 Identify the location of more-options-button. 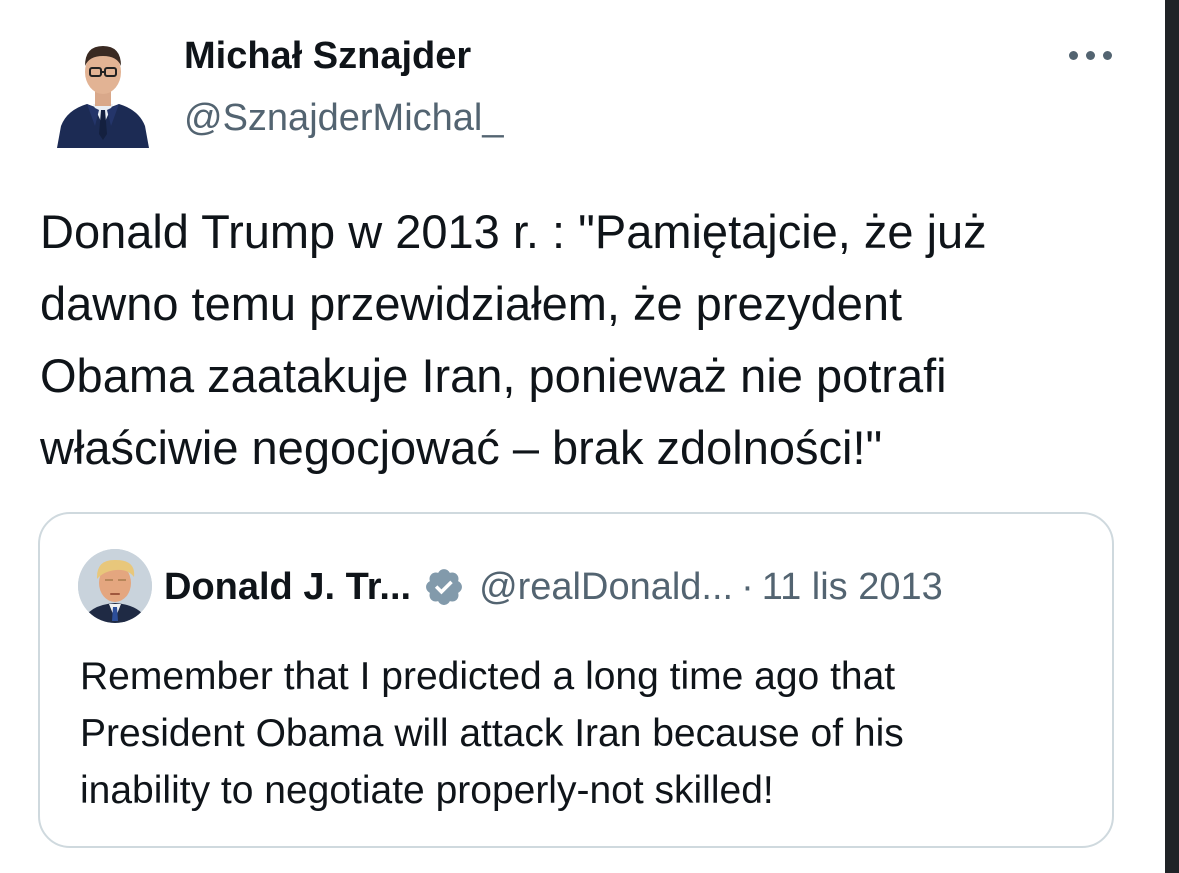
(1090, 55).